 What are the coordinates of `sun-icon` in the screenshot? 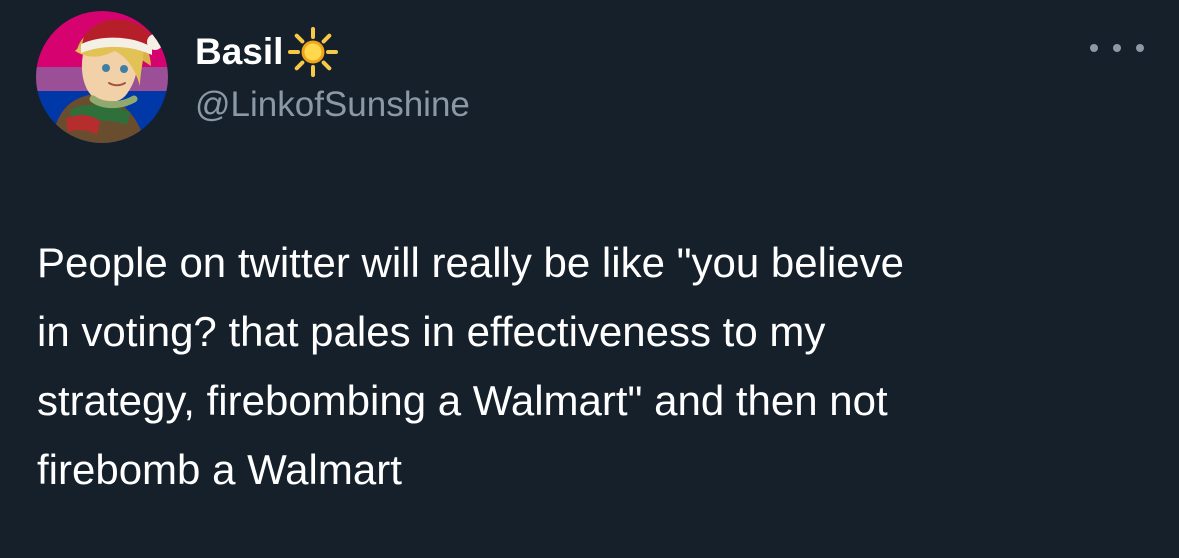 It's located at (313, 52).